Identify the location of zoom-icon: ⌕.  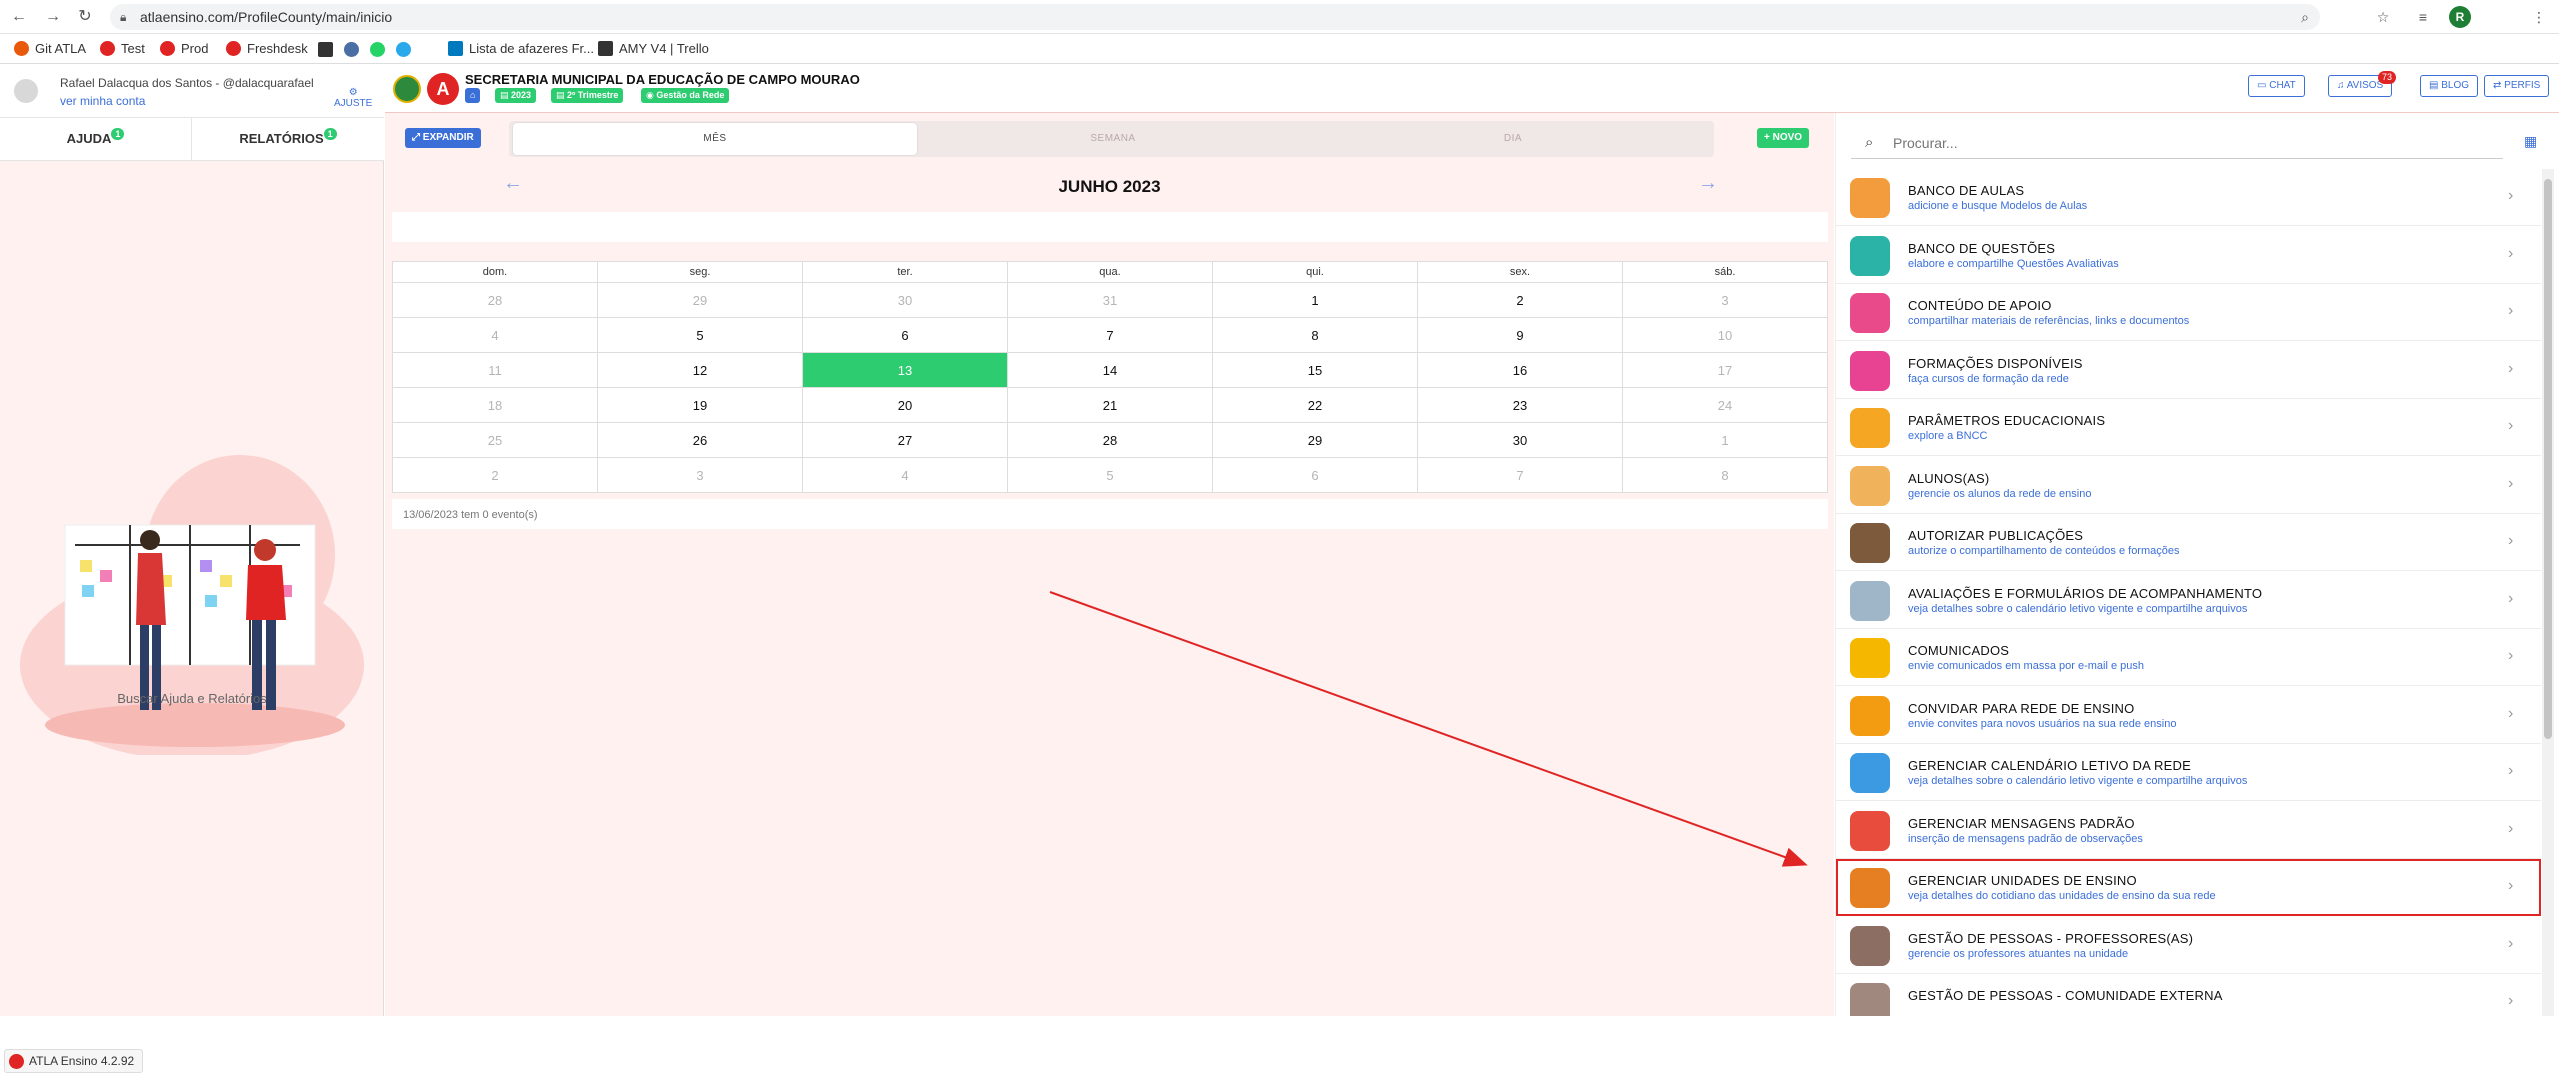
(2305, 17).